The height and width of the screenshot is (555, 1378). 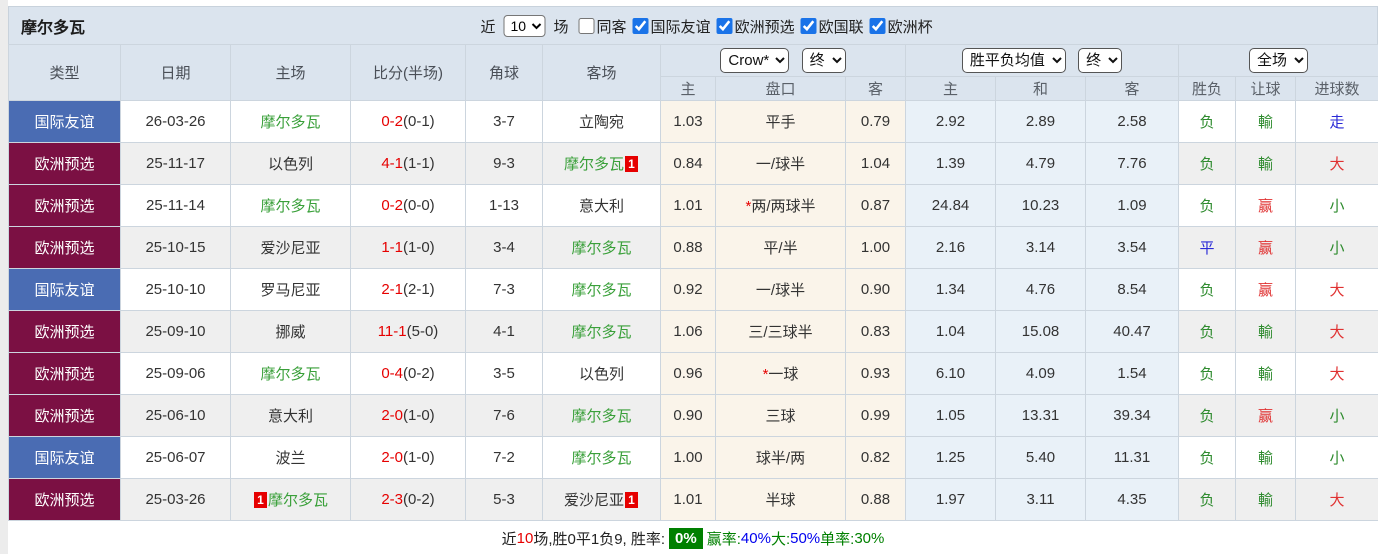 I want to click on away-team: 以色列, so click(x=602, y=374).